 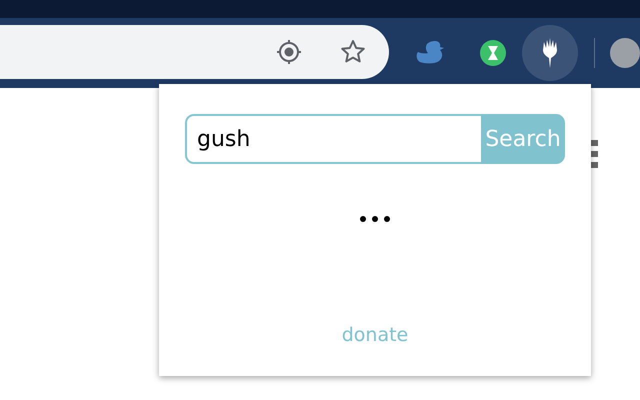 I want to click on donate-link: donate, so click(x=375, y=335).